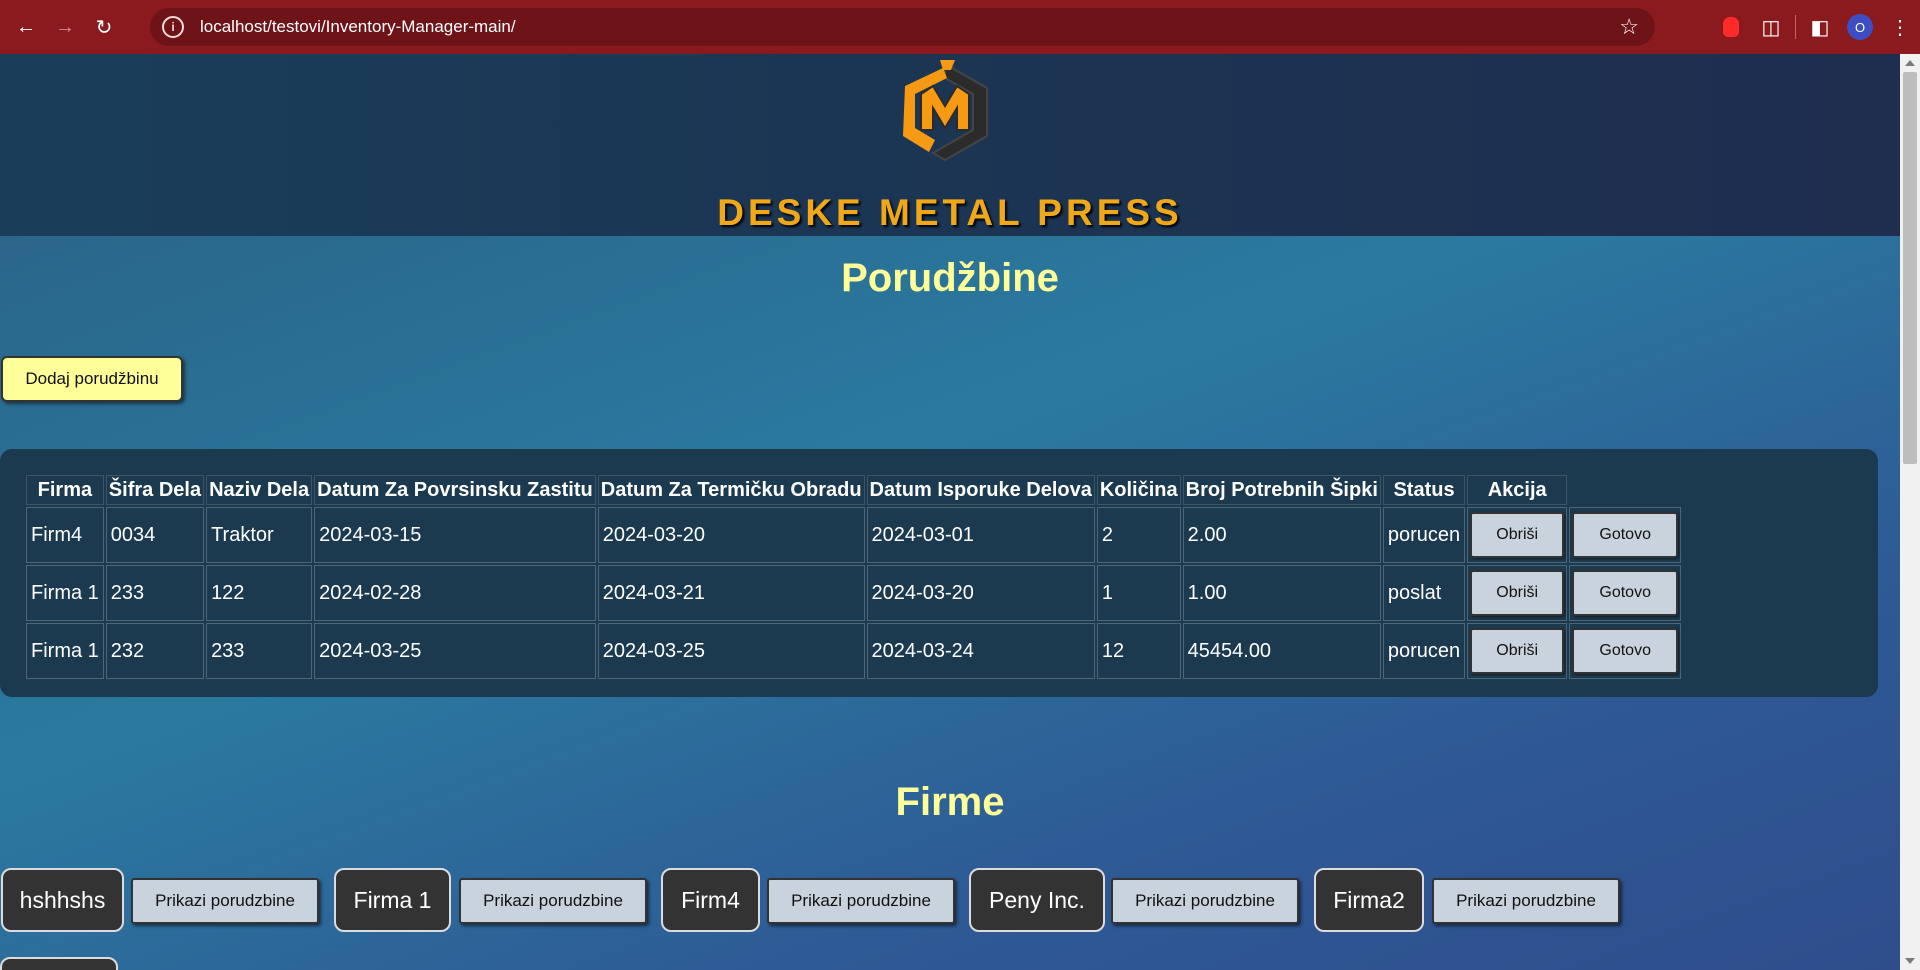  What do you see at coordinates (731, 651) in the screenshot?
I see `cell-termicka: 2024-03-25` at bounding box center [731, 651].